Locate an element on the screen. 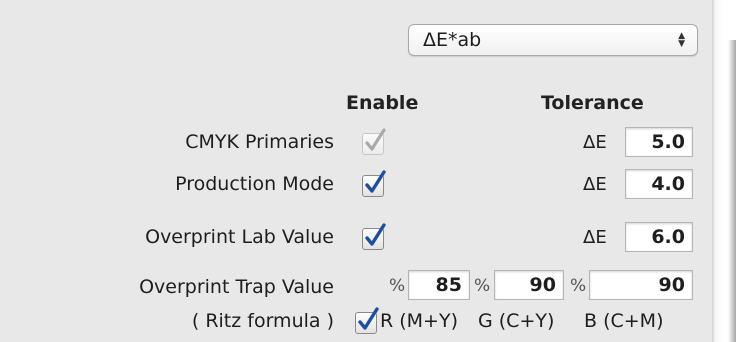 The width and height of the screenshot is (736, 342). production-mode-tolerance-field: 4.0 is located at coordinates (659, 184).